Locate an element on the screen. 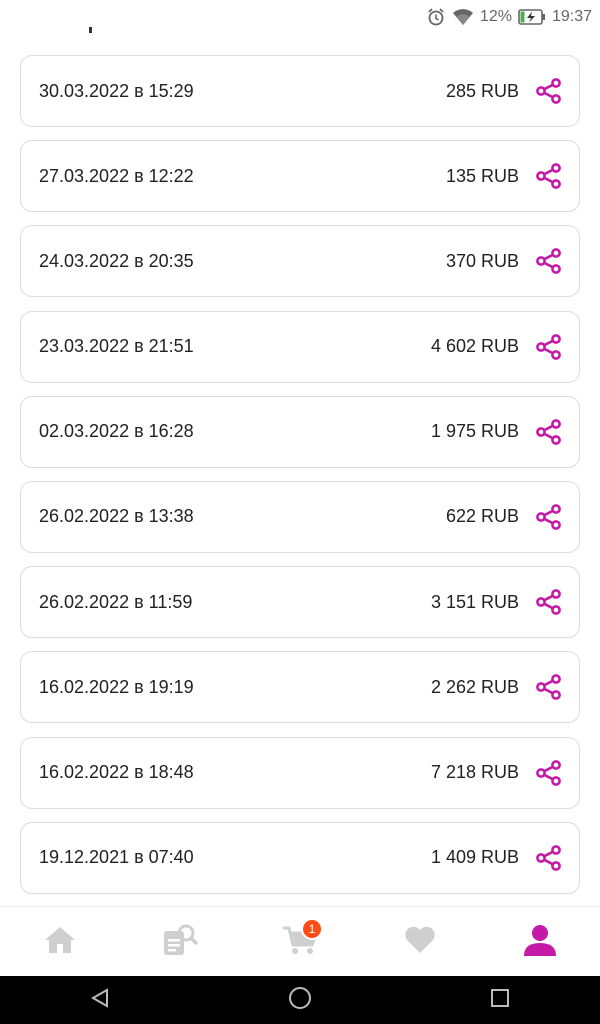 The width and height of the screenshot is (600, 1024). back-button is located at coordinates (100, 1000).